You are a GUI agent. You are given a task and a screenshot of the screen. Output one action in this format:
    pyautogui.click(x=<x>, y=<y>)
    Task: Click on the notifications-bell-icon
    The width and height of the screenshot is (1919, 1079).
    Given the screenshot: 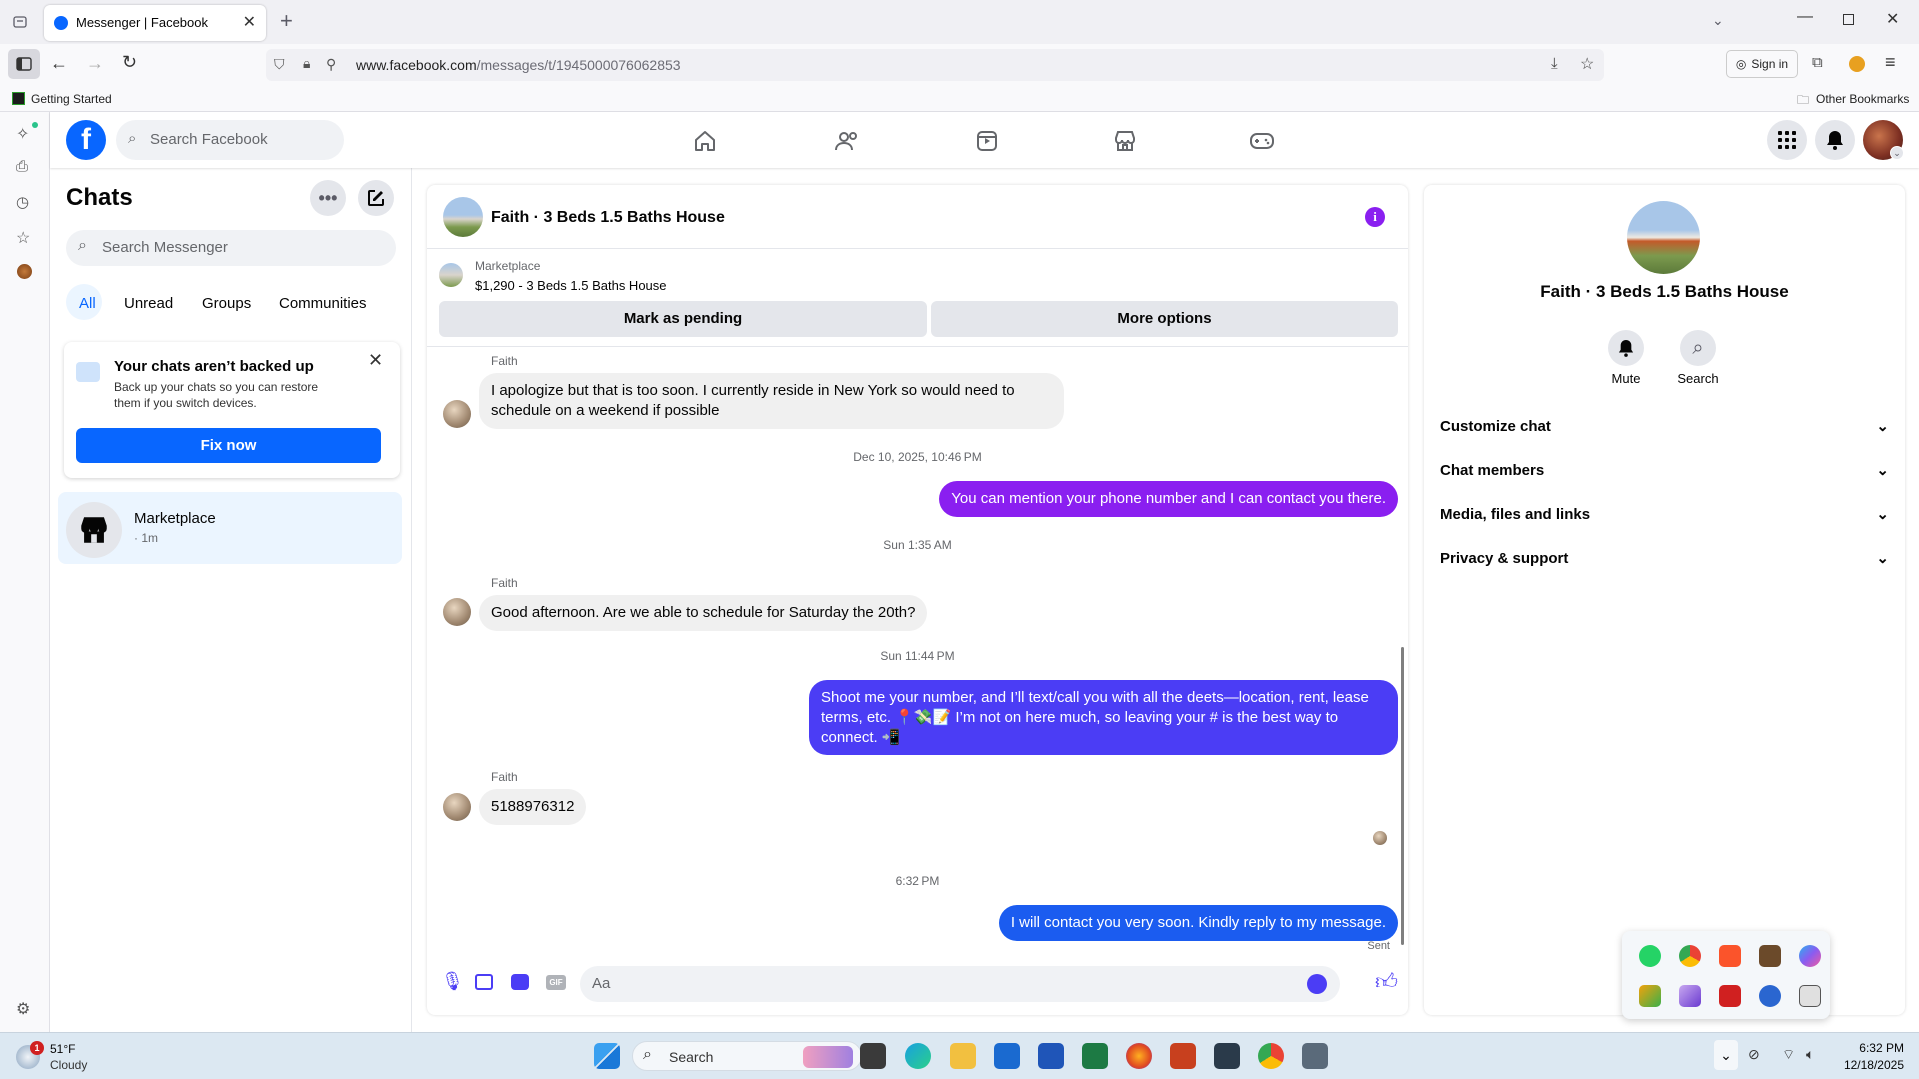 What is the action you would take?
    pyautogui.click(x=1835, y=140)
    